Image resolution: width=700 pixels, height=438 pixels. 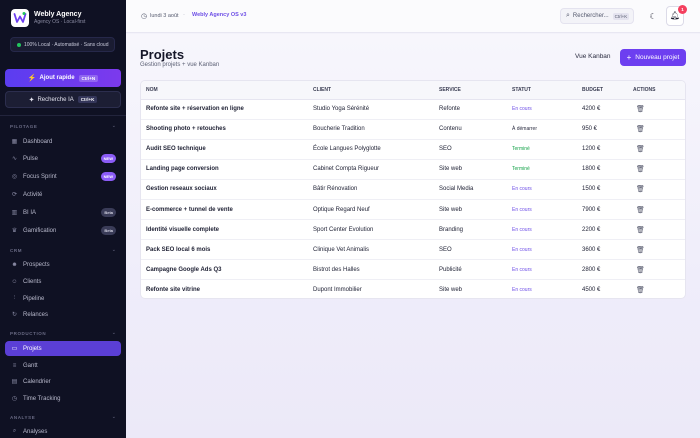 What do you see at coordinates (63, 141) in the screenshot?
I see `sidebar-item-dashboard: ▦ Dashboard` at bounding box center [63, 141].